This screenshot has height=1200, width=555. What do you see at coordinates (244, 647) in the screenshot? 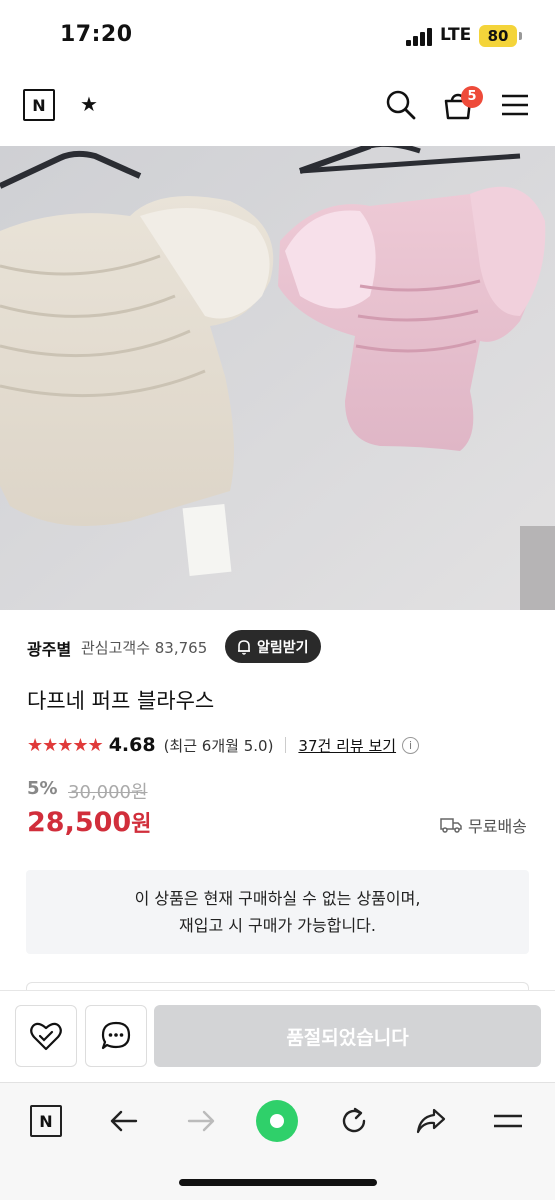
I see `bell-plus-icon` at bounding box center [244, 647].